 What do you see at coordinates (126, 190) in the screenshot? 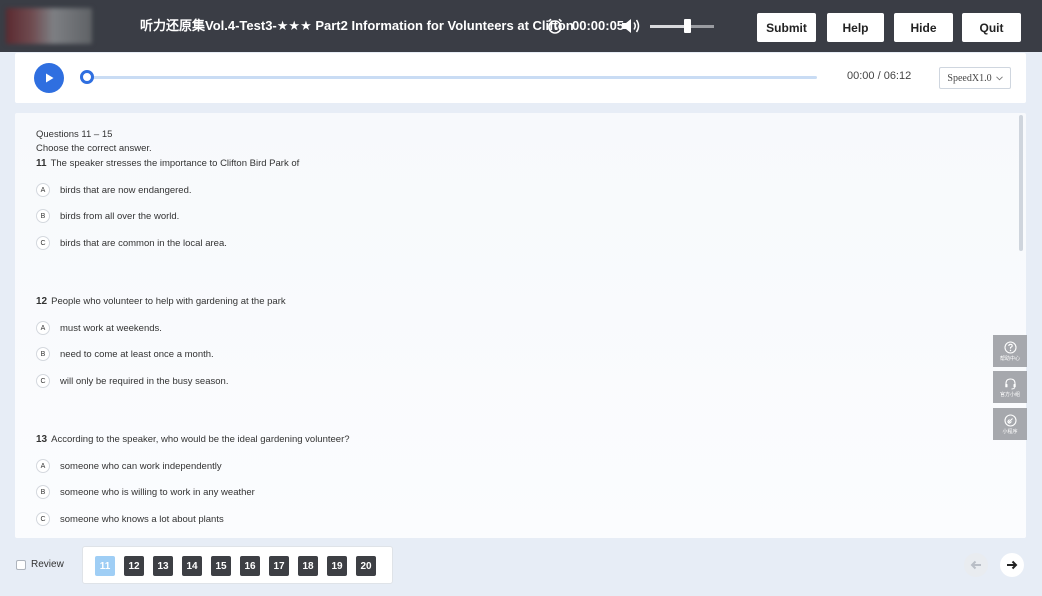
I see `option-text: birds that are now endangered.` at bounding box center [126, 190].